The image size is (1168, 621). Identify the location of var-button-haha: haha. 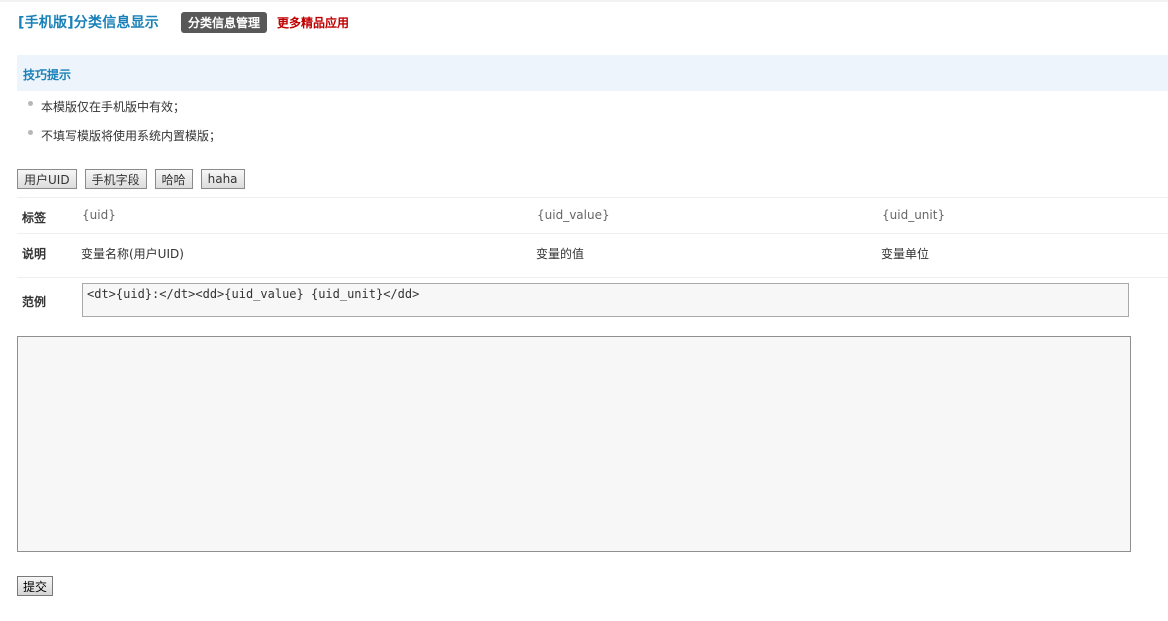
(222, 179).